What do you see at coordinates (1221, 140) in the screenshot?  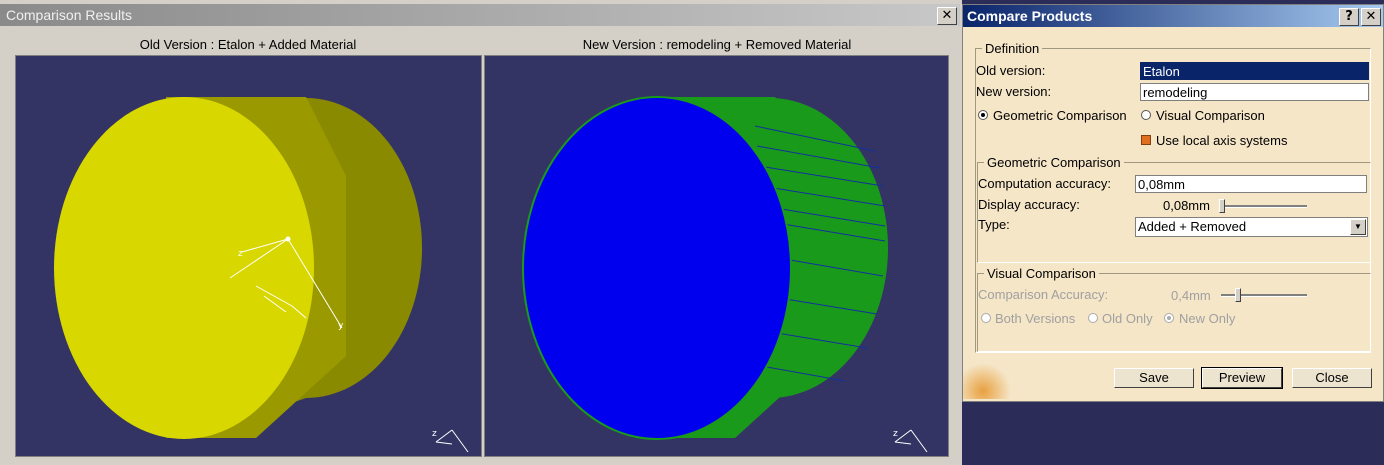 I see `local-axis-label: Use local axis systems` at bounding box center [1221, 140].